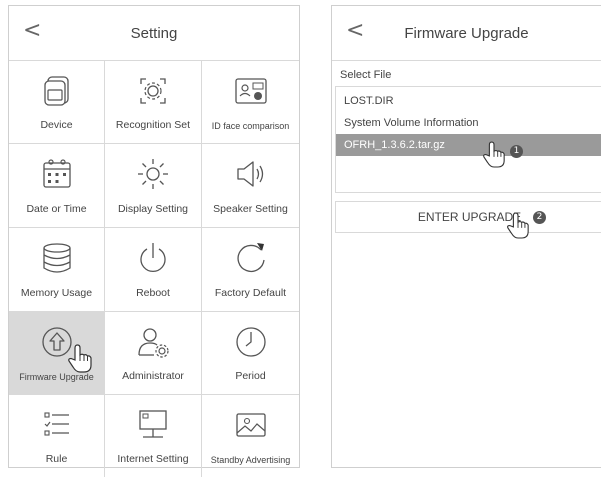 The height and width of the screenshot is (477, 601). What do you see at coordinates (468, 101) in the screenshot?
I see `file-item: LOST.DIR` at bounding box center [468, 101].